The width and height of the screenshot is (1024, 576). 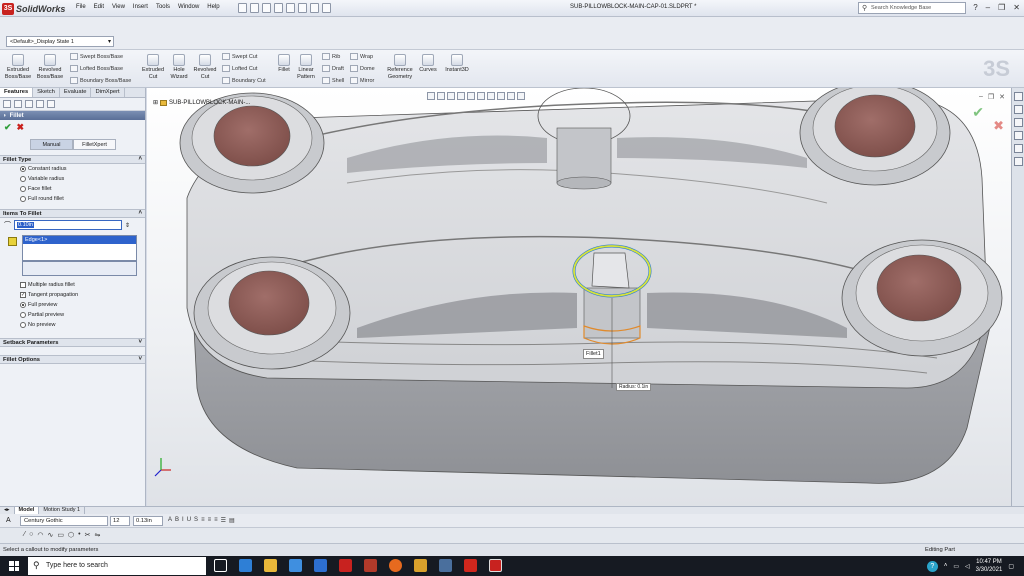 I want to click on align-center-icon: ≡, so click(x=210, y=520).